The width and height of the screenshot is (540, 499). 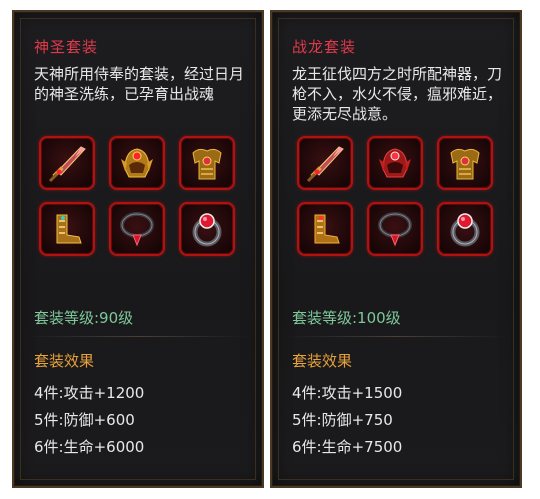 I want to click on effect-line-5: 5件:防御+750, so click(x=342, y=420).